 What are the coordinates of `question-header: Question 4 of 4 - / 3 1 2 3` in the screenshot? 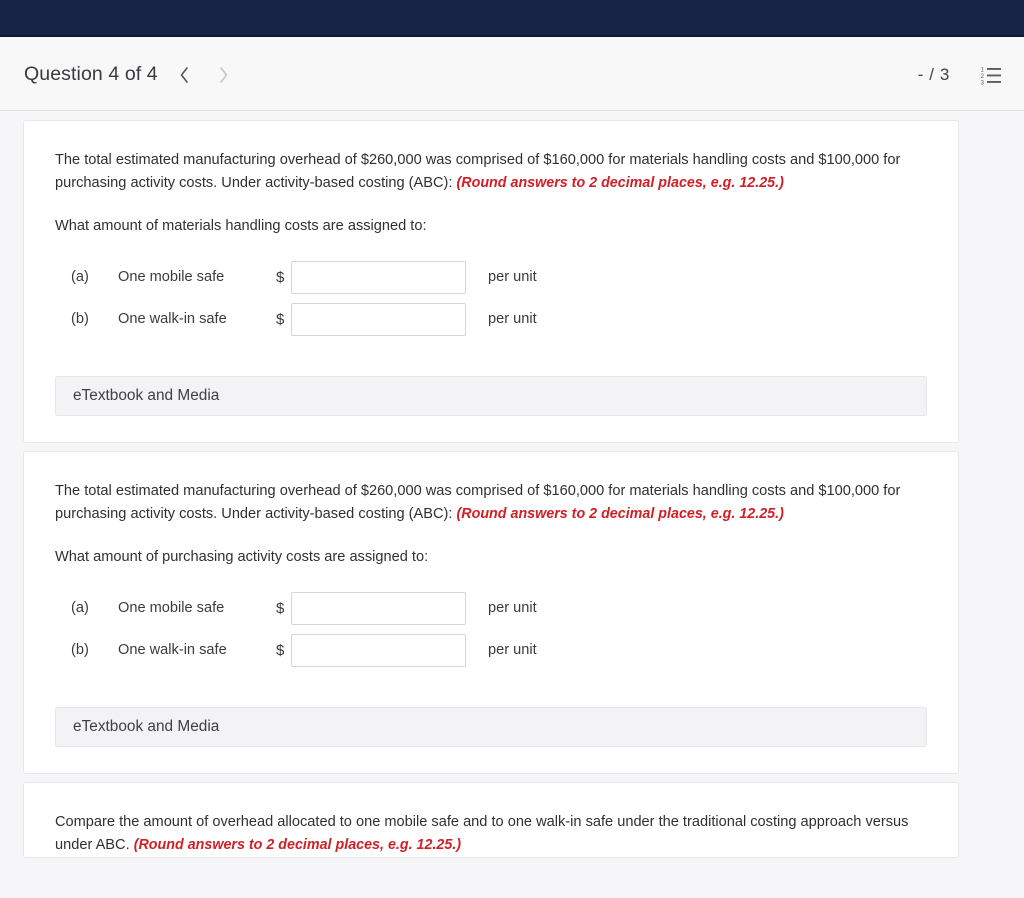 It's located at (512, 75).